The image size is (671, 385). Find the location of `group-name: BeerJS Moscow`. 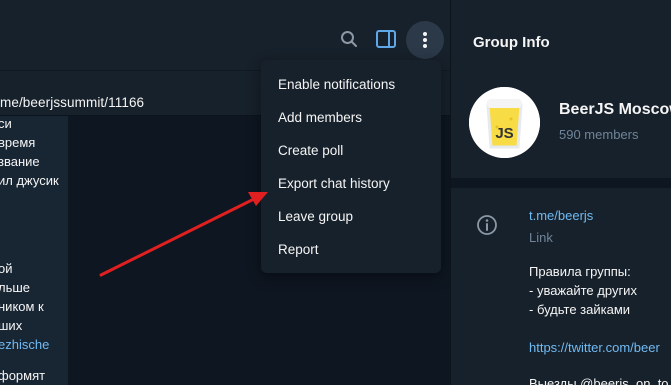

group-name: BeerJS Moscow is located at coordinates (615, 109).